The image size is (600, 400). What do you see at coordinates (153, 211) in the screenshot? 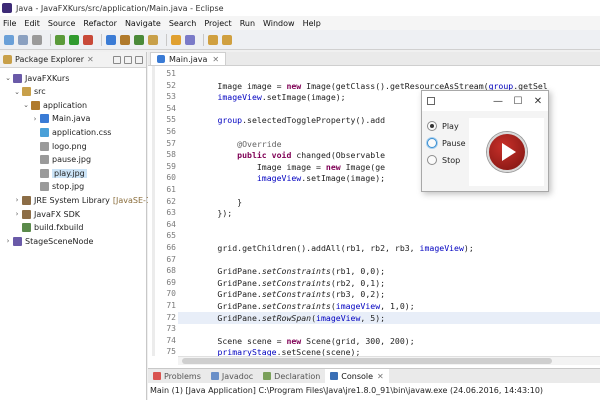
I see `annotation-ruler` at bounding box center [153, 211].